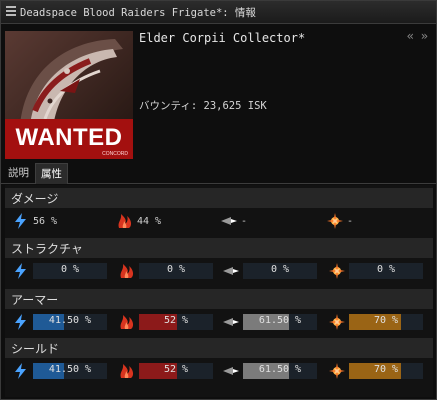  Describe the element at coordinates (11, 11) in the screenshot. I see `menu-icon` at that location.